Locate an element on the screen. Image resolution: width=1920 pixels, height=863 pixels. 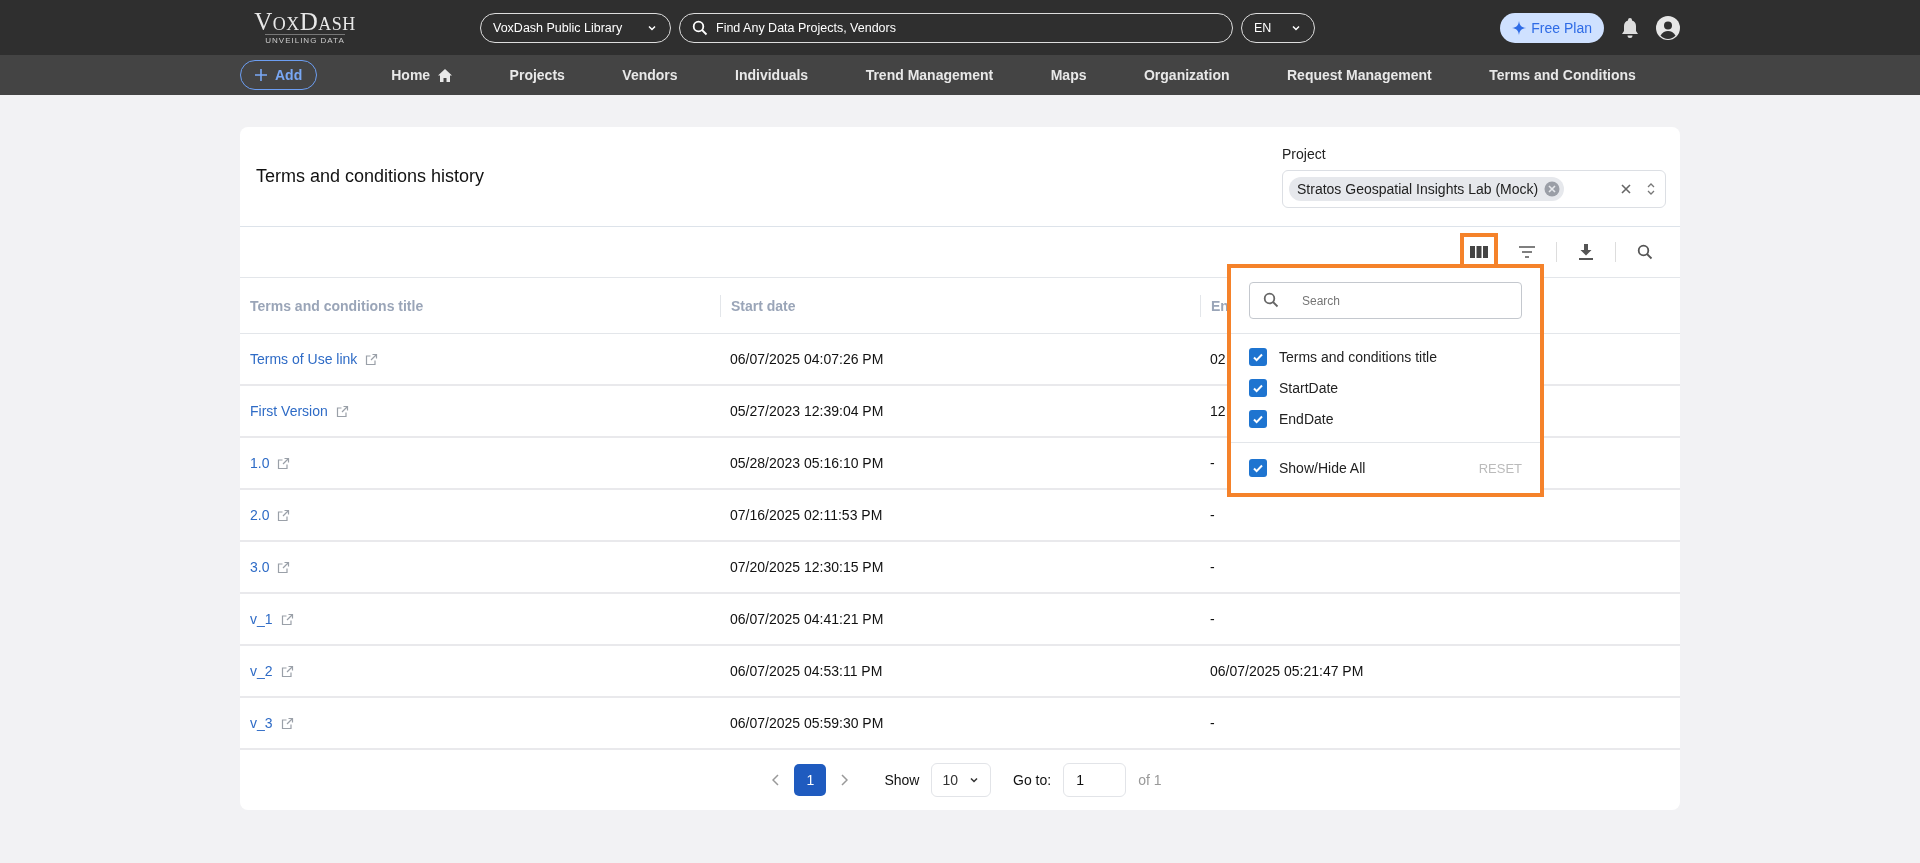
goto-page-field: 1 is located at coordinates (1095, 780).